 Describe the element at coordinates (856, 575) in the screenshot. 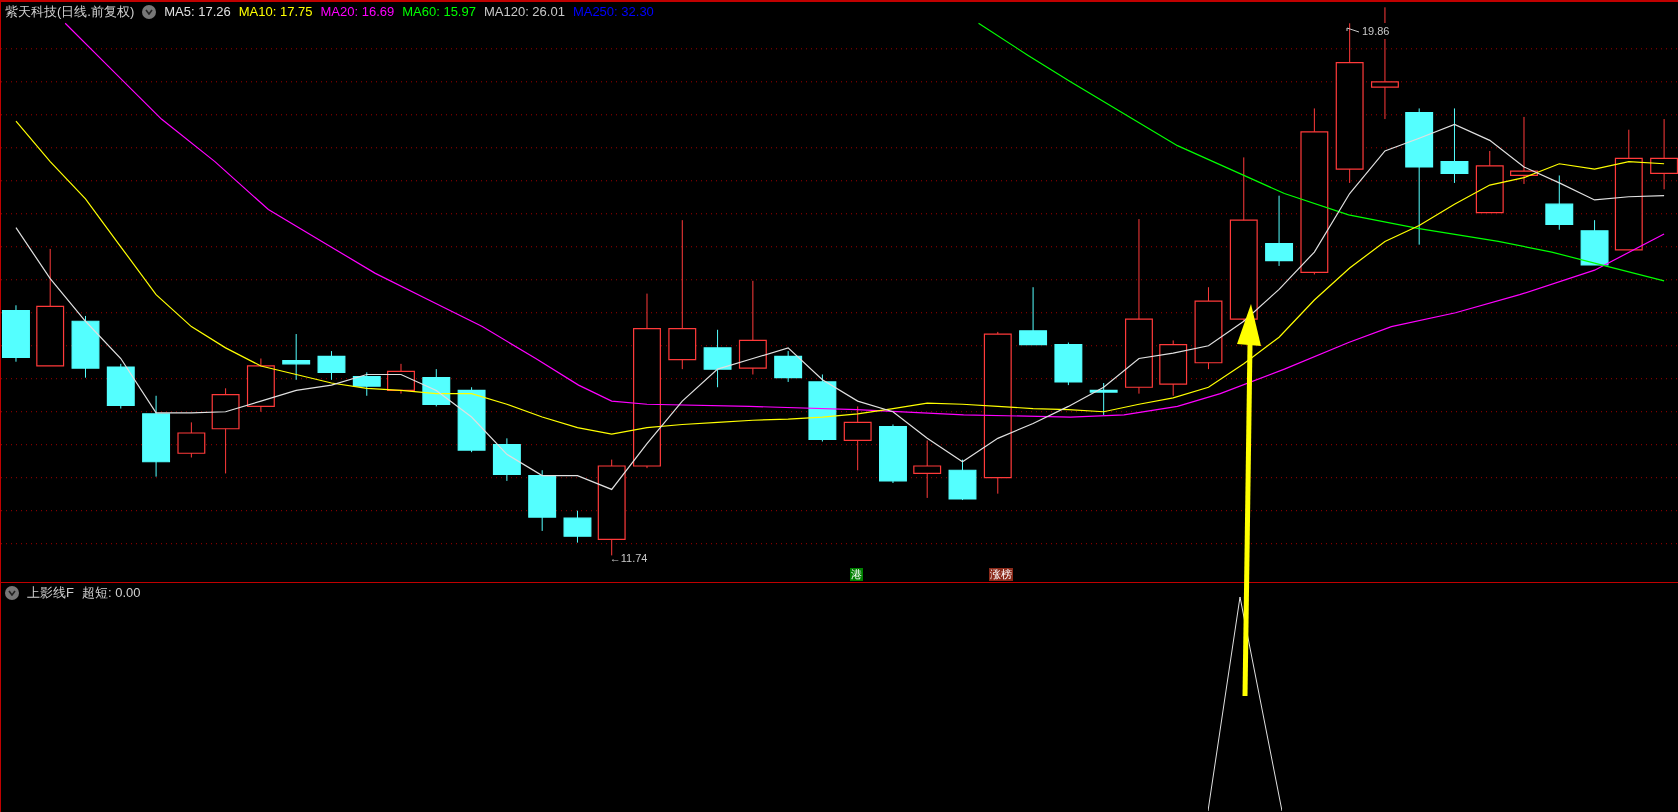

I see `event-marker: 港` at that location.